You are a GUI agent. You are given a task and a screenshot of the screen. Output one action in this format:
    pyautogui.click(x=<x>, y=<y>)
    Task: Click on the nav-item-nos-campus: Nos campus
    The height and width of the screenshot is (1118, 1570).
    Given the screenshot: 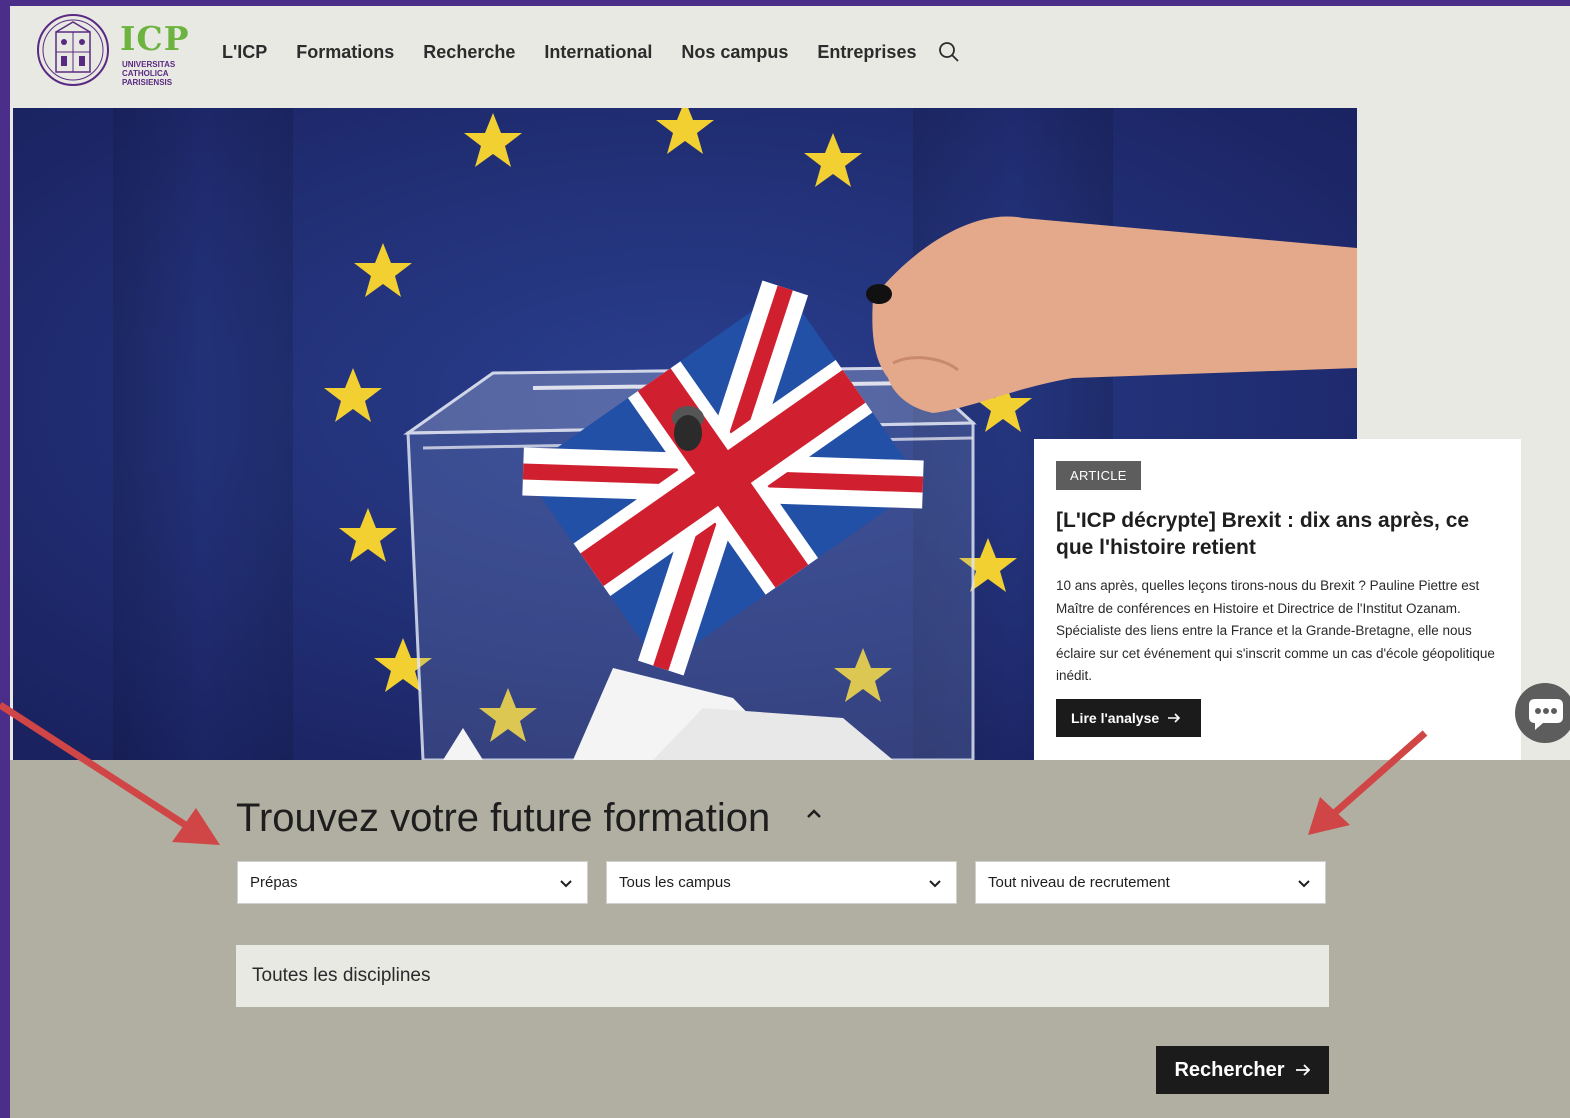 What is the action you would take?
    pyautogui.click(x=734, y=52)
    